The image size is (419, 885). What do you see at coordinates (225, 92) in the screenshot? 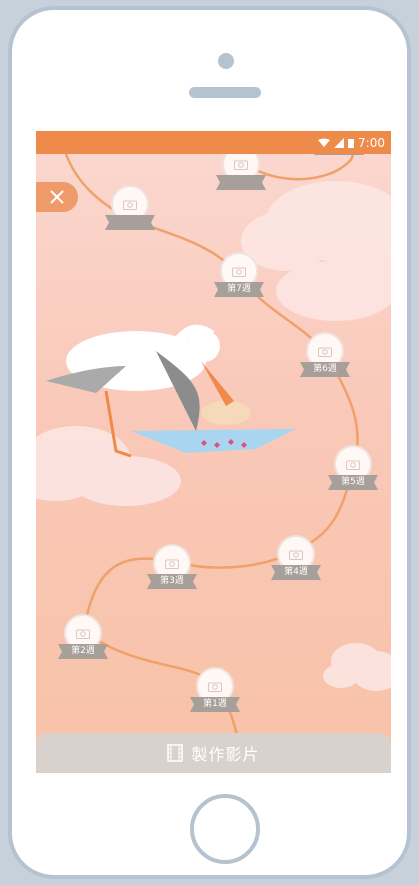
I see `earpiece-speaker` at bounding box center [225, 92].